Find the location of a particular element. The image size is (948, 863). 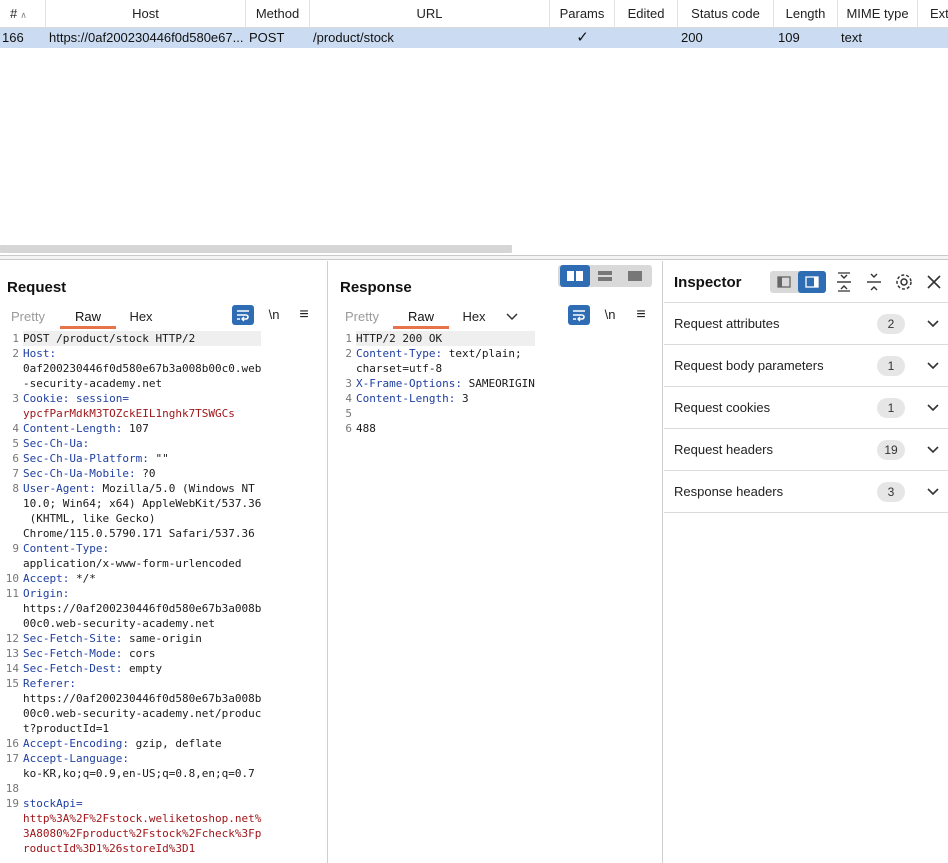

side-by-side-view-button is located at coordinates (575, 276).